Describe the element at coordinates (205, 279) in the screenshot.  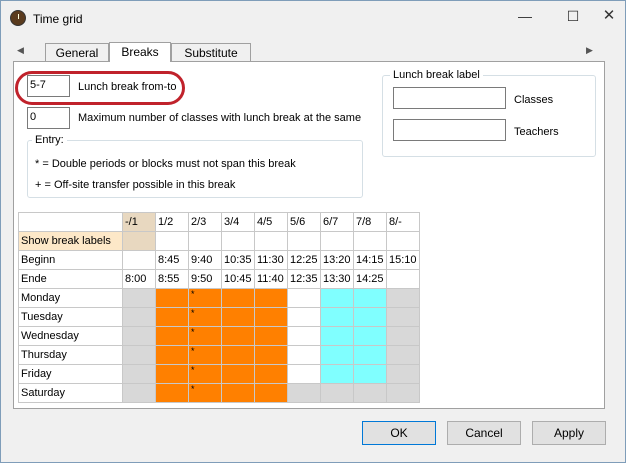
I see `time-cell: 9:50` at that location.